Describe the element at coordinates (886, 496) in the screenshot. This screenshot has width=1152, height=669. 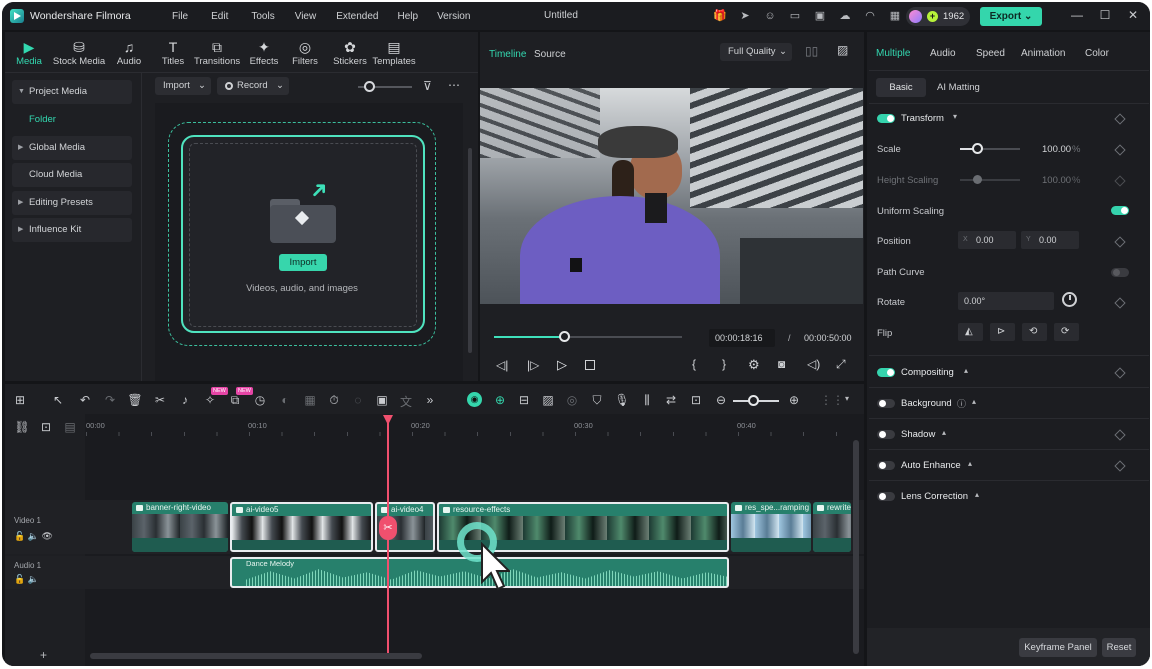
I see `lens-correction-toggle` at that location.